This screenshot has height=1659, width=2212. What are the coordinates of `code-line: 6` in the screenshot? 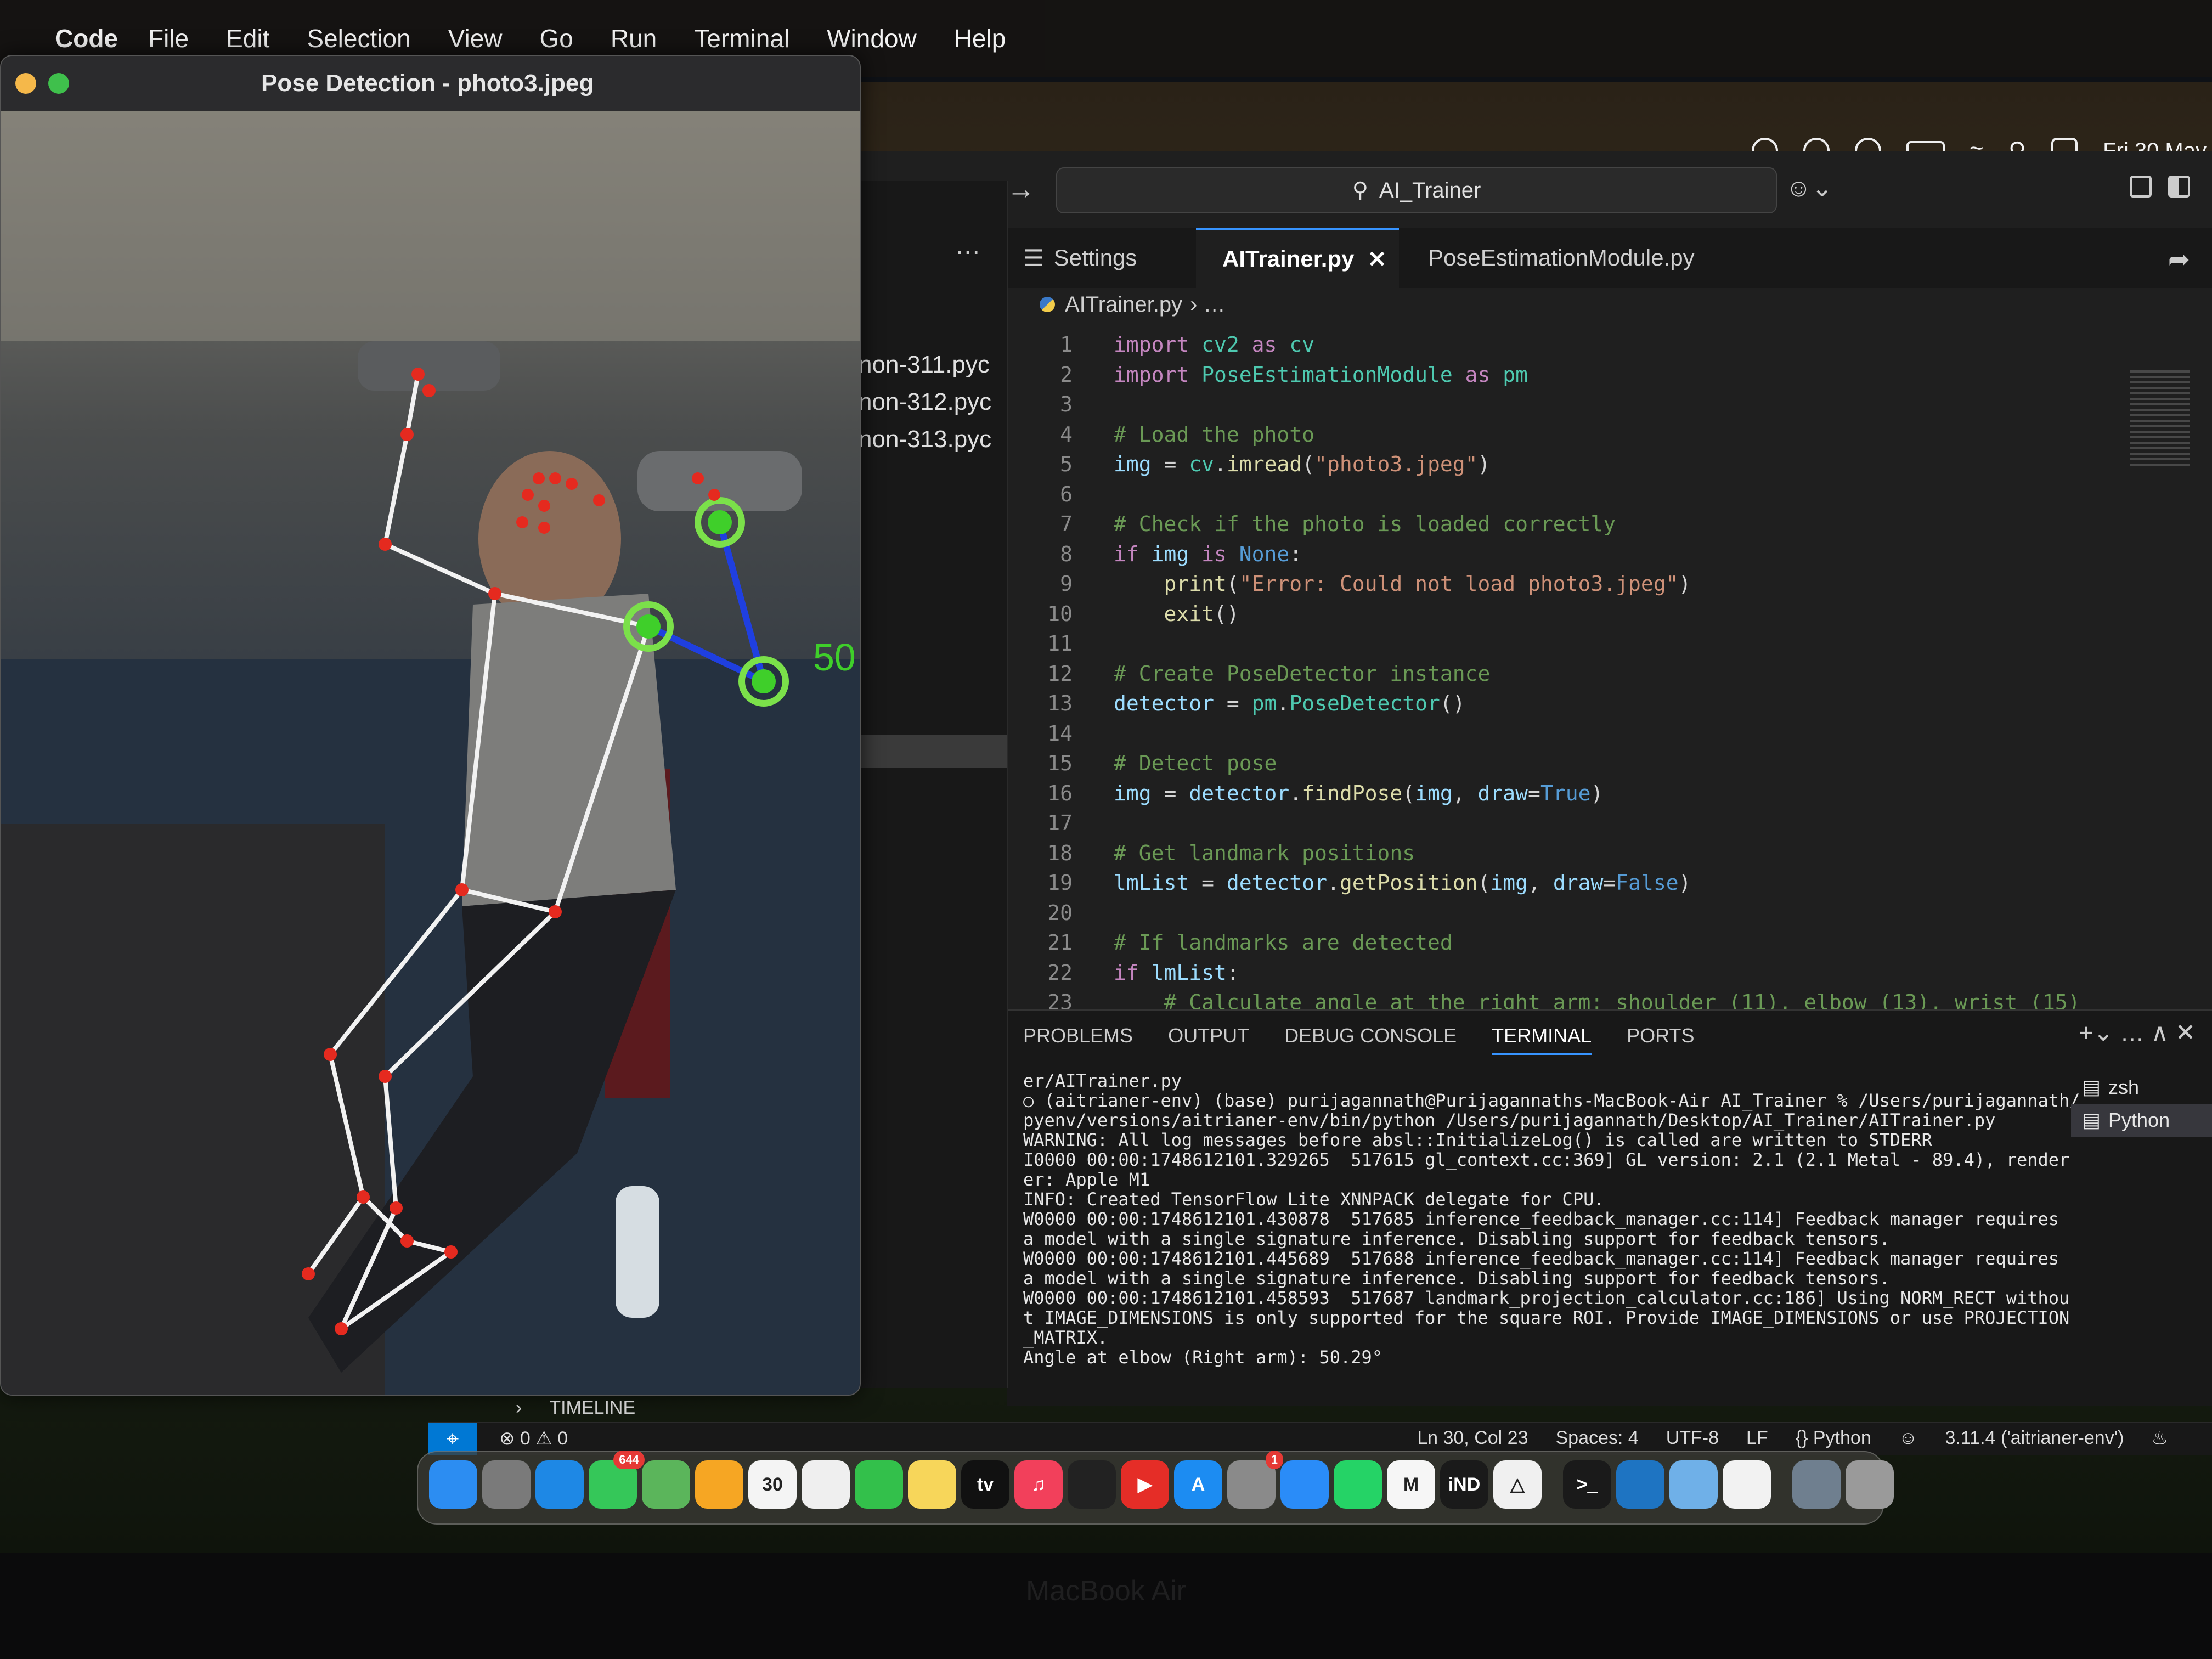 It's located at (1060, 495).